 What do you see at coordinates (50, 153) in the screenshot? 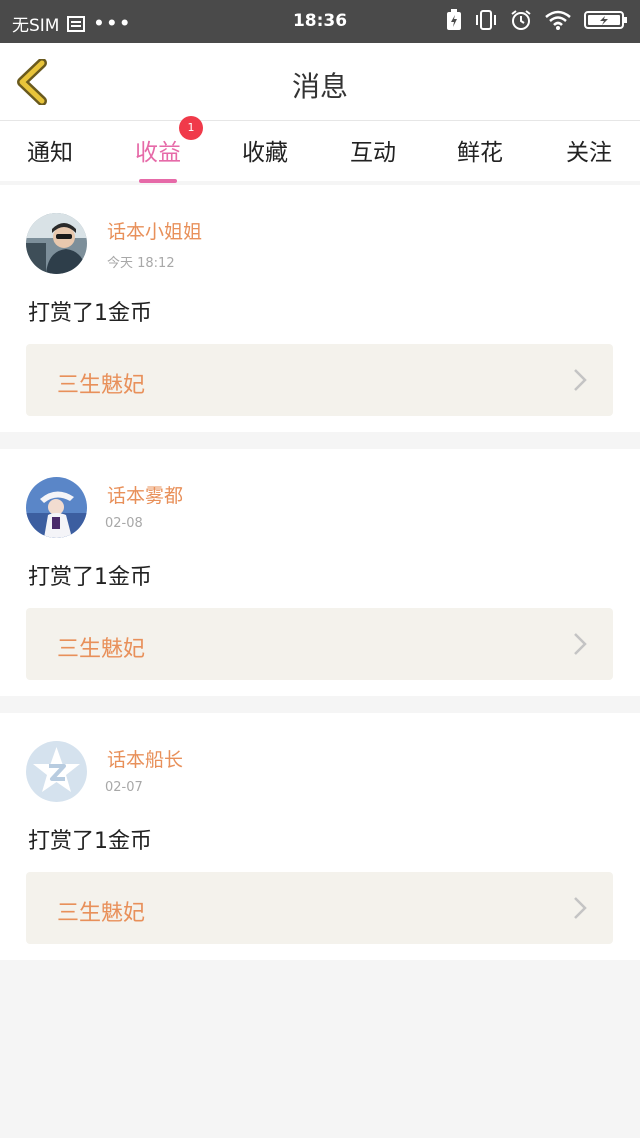
I see `tab-label: 通知` at bounding box center [50, 153].